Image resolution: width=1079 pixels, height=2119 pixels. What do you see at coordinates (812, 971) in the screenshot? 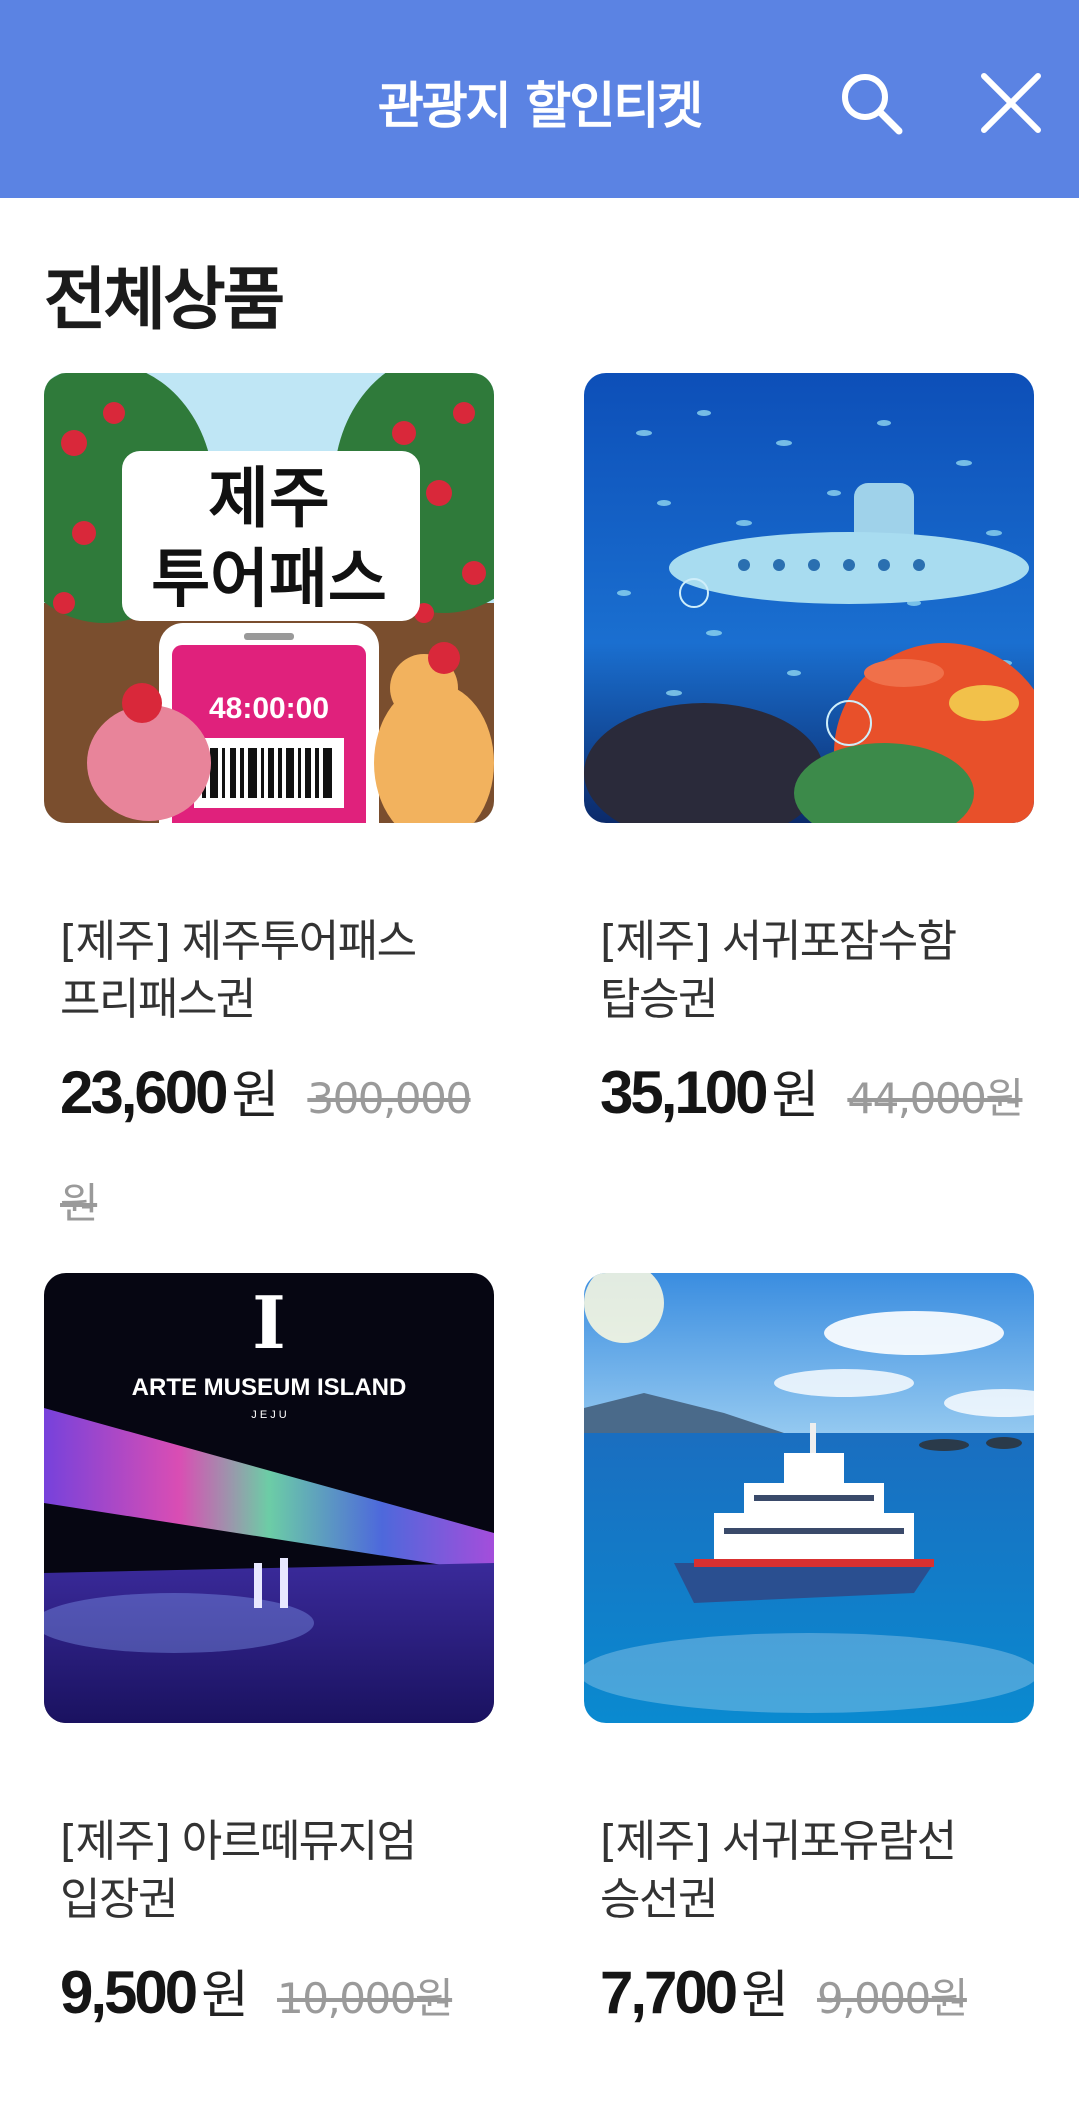
I see `product-name: [제주] 서귀포잠수함 탑승권` at bounding box center [812, 971].